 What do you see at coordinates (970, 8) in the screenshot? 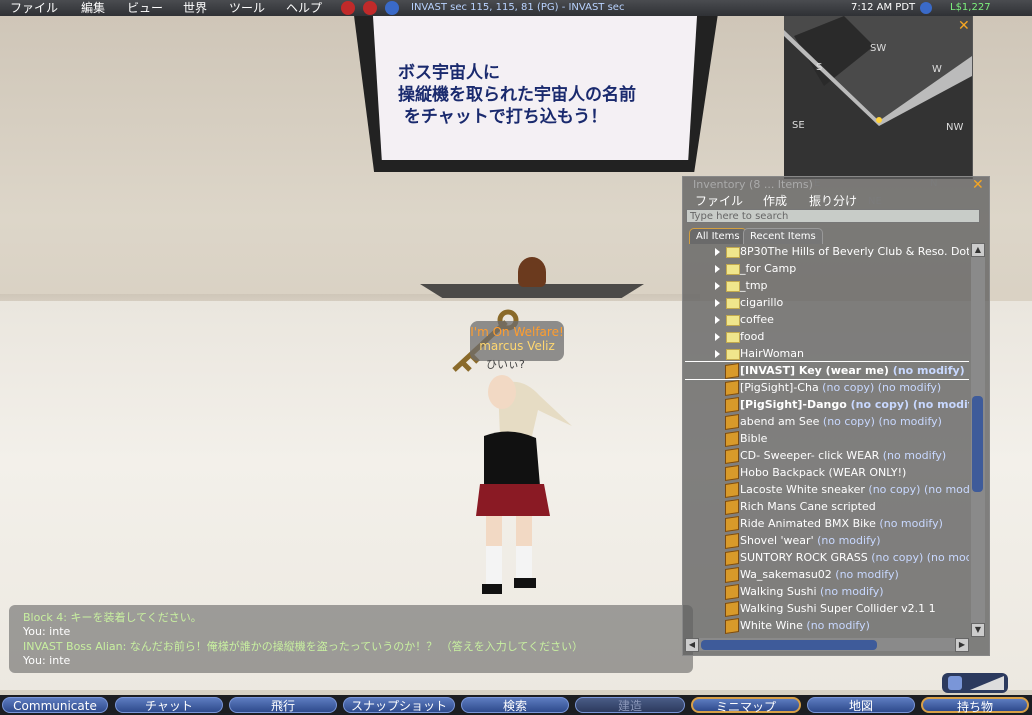
I see `balance-text: L$1,227` at bounding box center [970, 8].